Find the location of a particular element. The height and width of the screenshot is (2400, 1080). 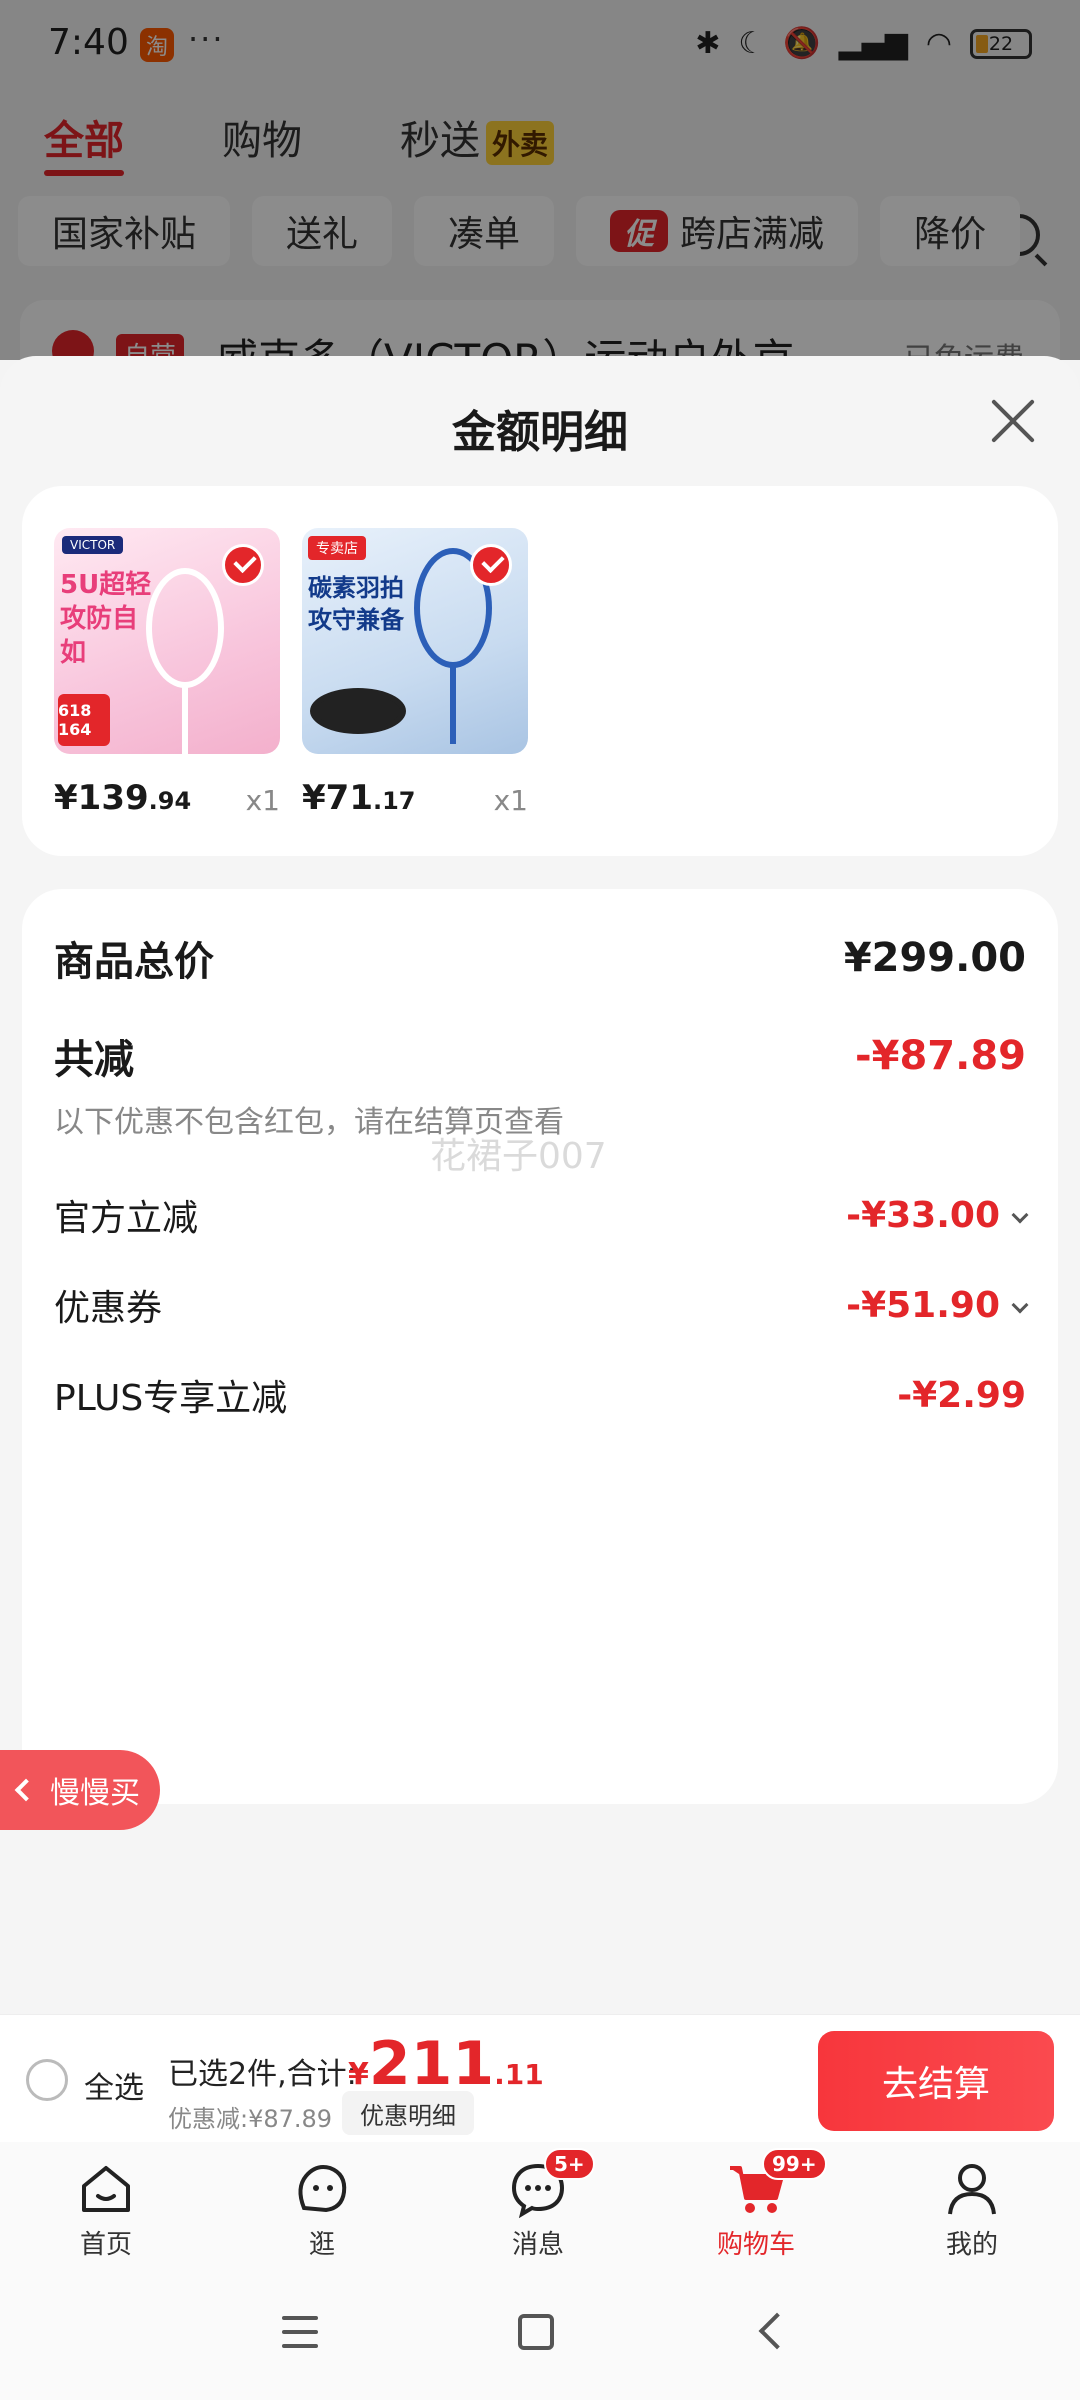

home-icon is located at coordinates (106, 2188).